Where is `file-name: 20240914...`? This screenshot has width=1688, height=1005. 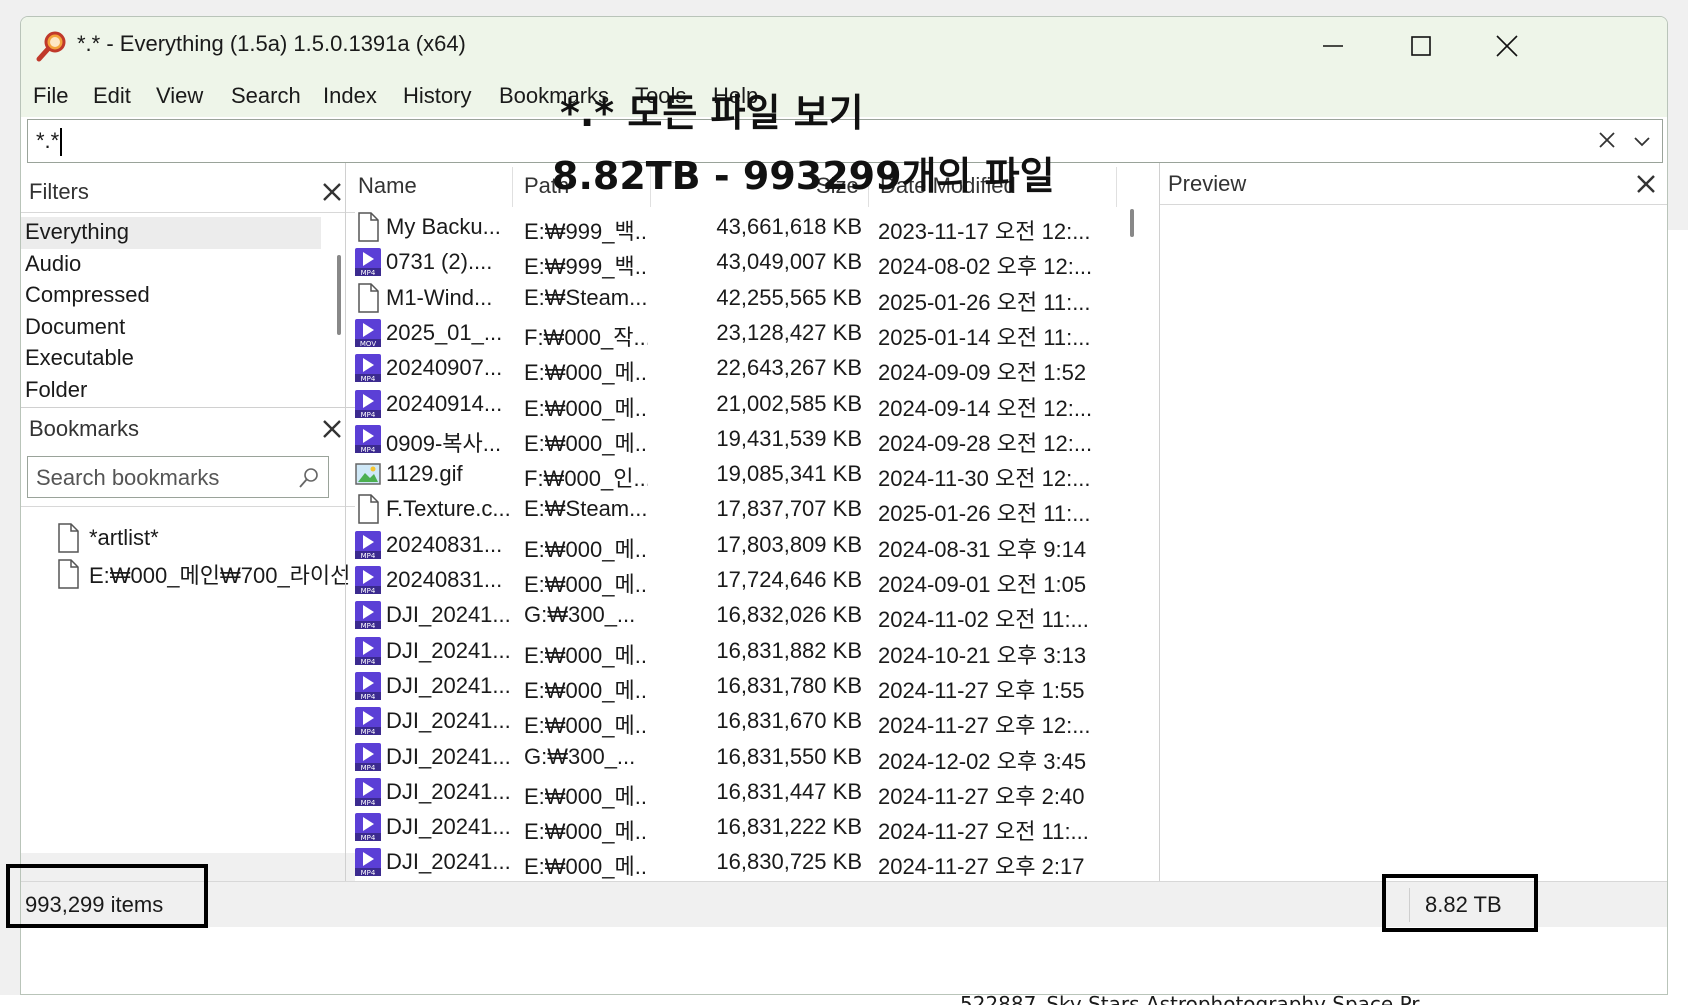
file-name: 20240914... is located at coordinates (444, 403).